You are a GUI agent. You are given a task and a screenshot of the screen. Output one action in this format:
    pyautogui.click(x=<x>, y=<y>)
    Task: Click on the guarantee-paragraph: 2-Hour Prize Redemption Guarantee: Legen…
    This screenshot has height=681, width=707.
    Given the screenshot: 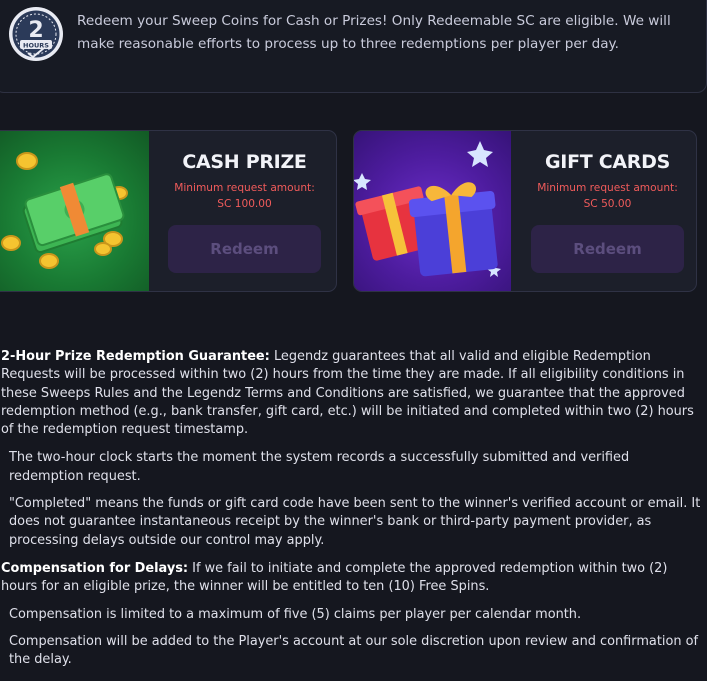 What is the action you would take?
    pyautogui.click(x=351, y=393)
    